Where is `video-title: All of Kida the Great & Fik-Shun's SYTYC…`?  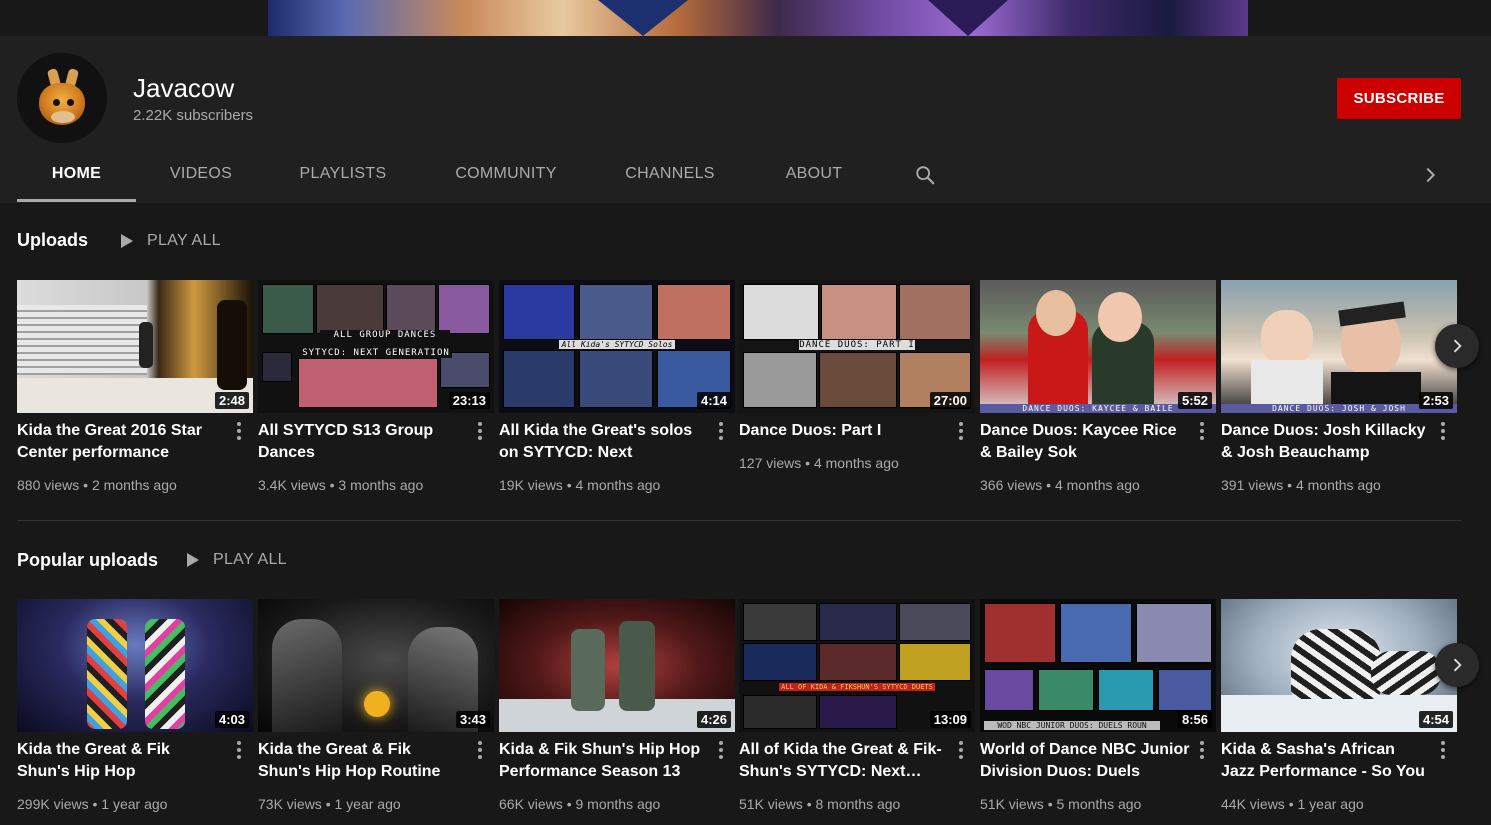 video-title: All of Kida the Great & Fik-Shun's SYTYC… is located at coordinates (844, 761).